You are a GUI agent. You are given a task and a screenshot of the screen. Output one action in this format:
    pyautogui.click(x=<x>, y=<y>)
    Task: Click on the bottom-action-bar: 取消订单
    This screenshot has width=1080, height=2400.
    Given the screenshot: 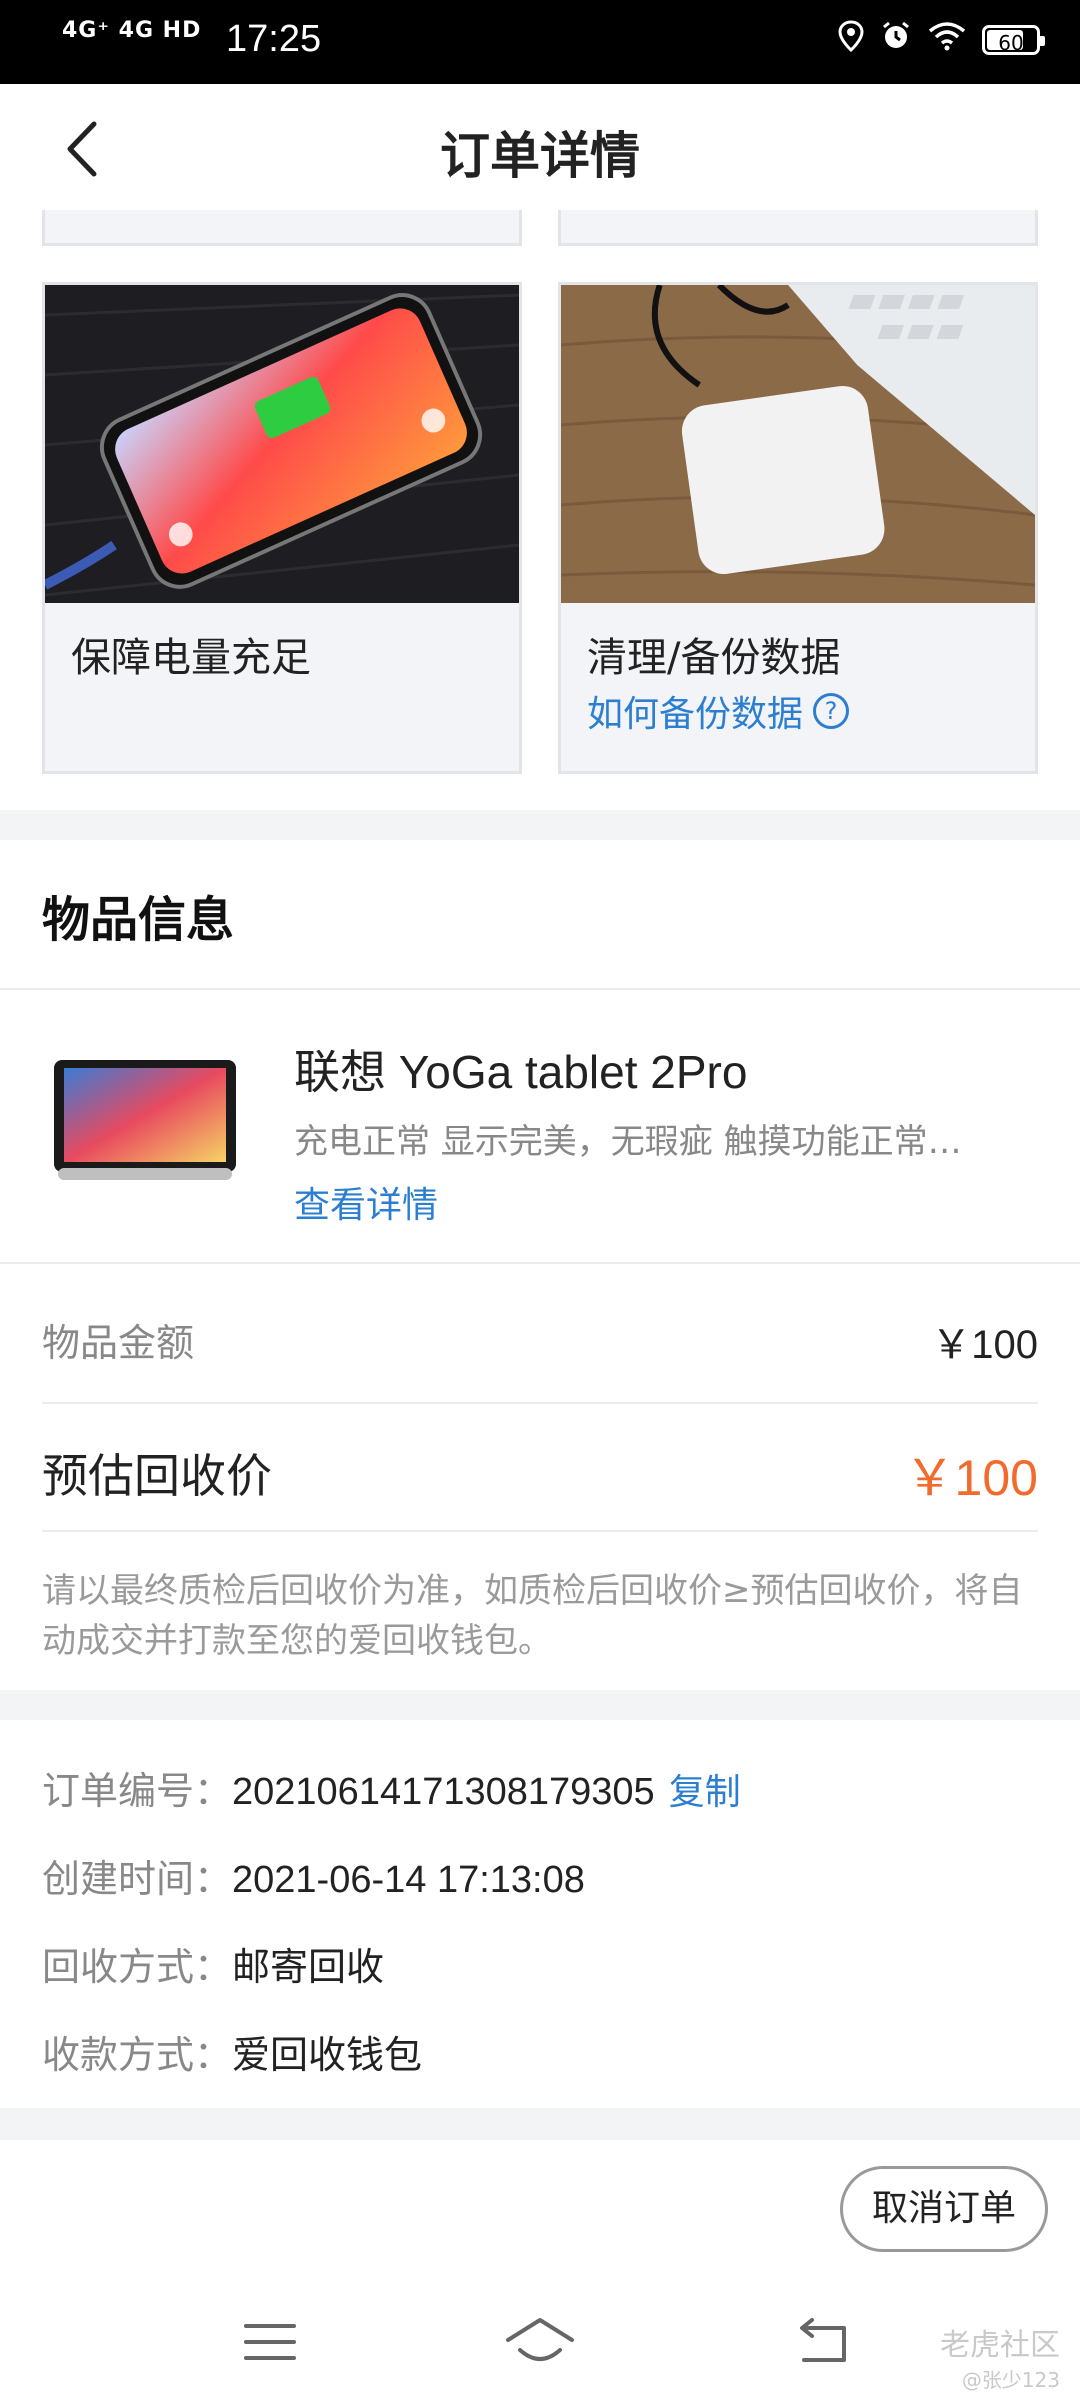 What is the action you would take?
    pyautogui.click(x=540, y=2210)
    